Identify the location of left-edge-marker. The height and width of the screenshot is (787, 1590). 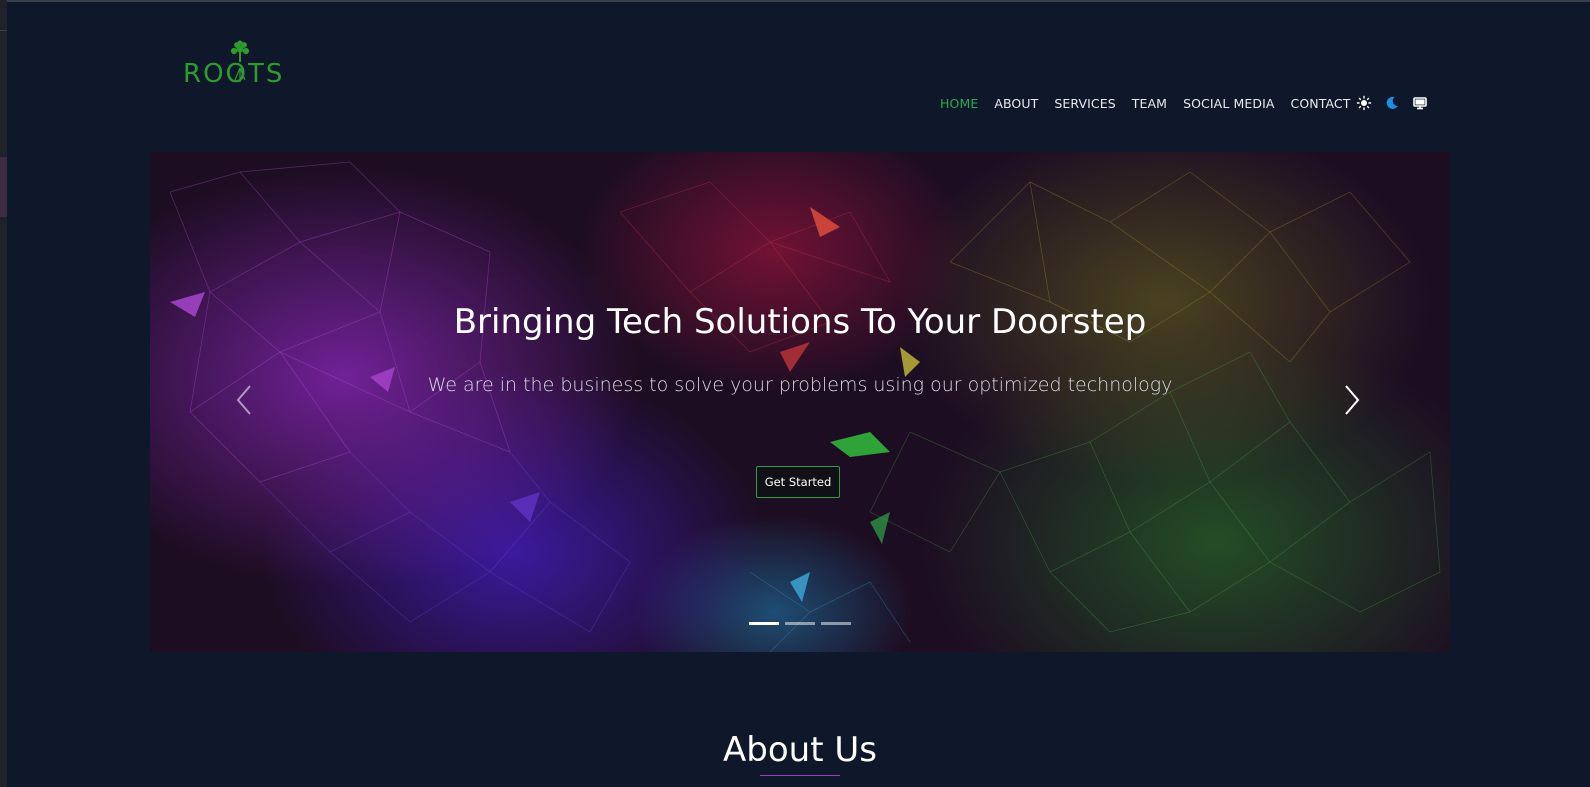
(3, 187).